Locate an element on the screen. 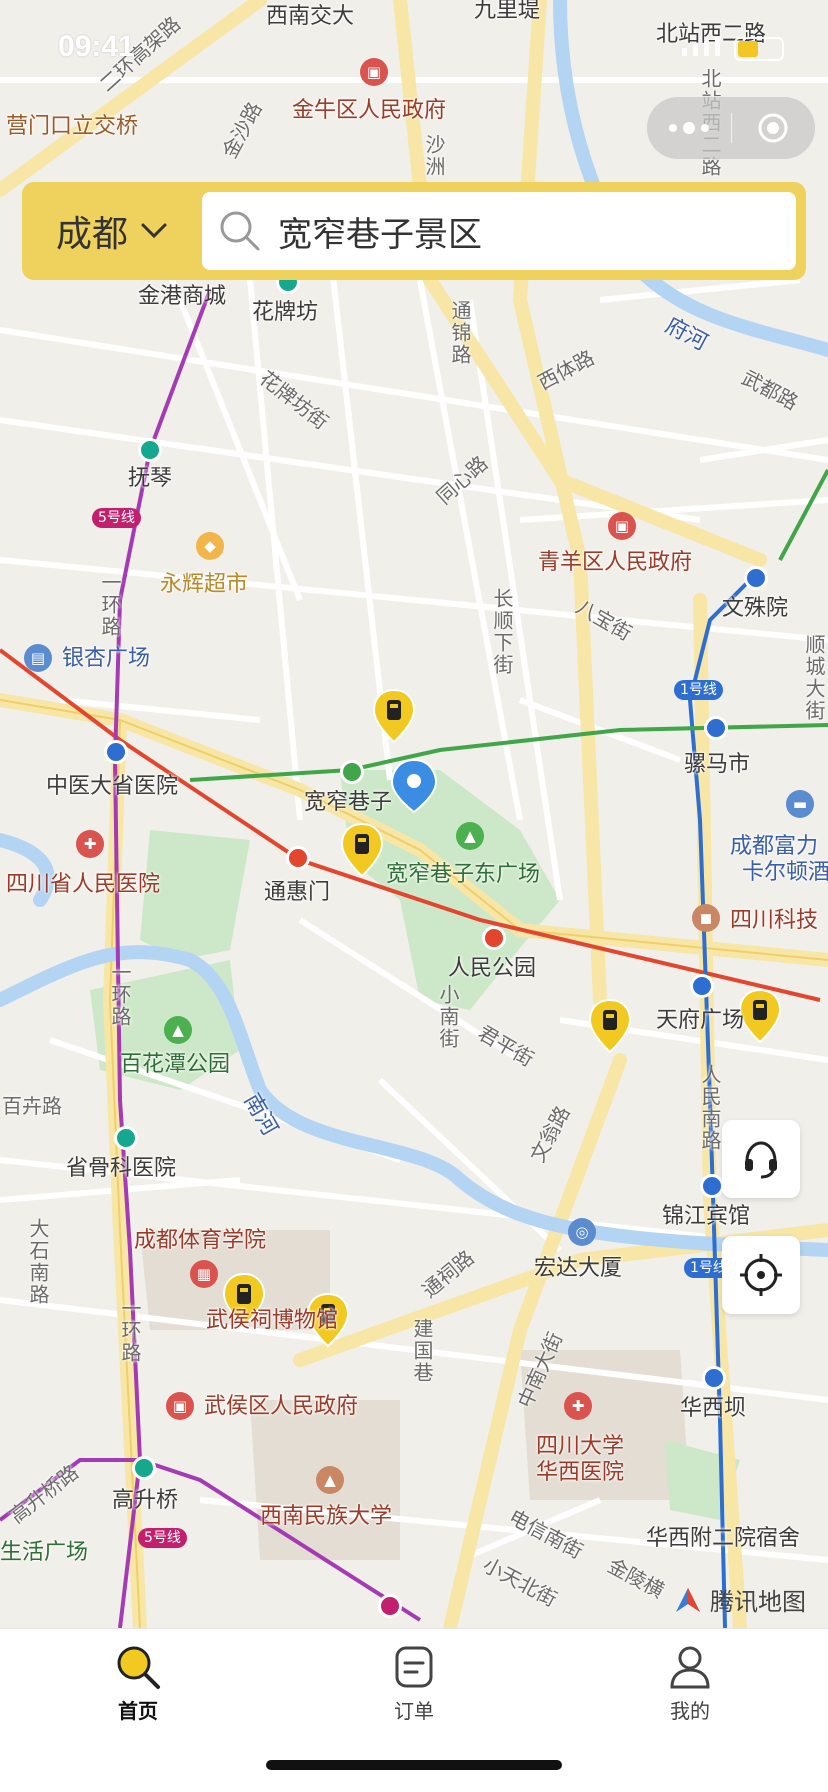 This screenshot has height=1792, width=828. map-label: 青羊区人民政府 is located at coordinates (615, 562).